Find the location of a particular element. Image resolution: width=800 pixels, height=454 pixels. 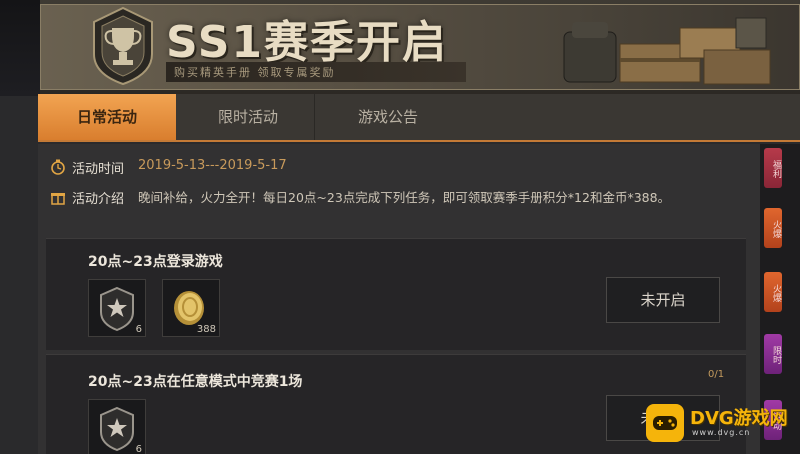

supply-crates-image is located at coordinates (667, 51).